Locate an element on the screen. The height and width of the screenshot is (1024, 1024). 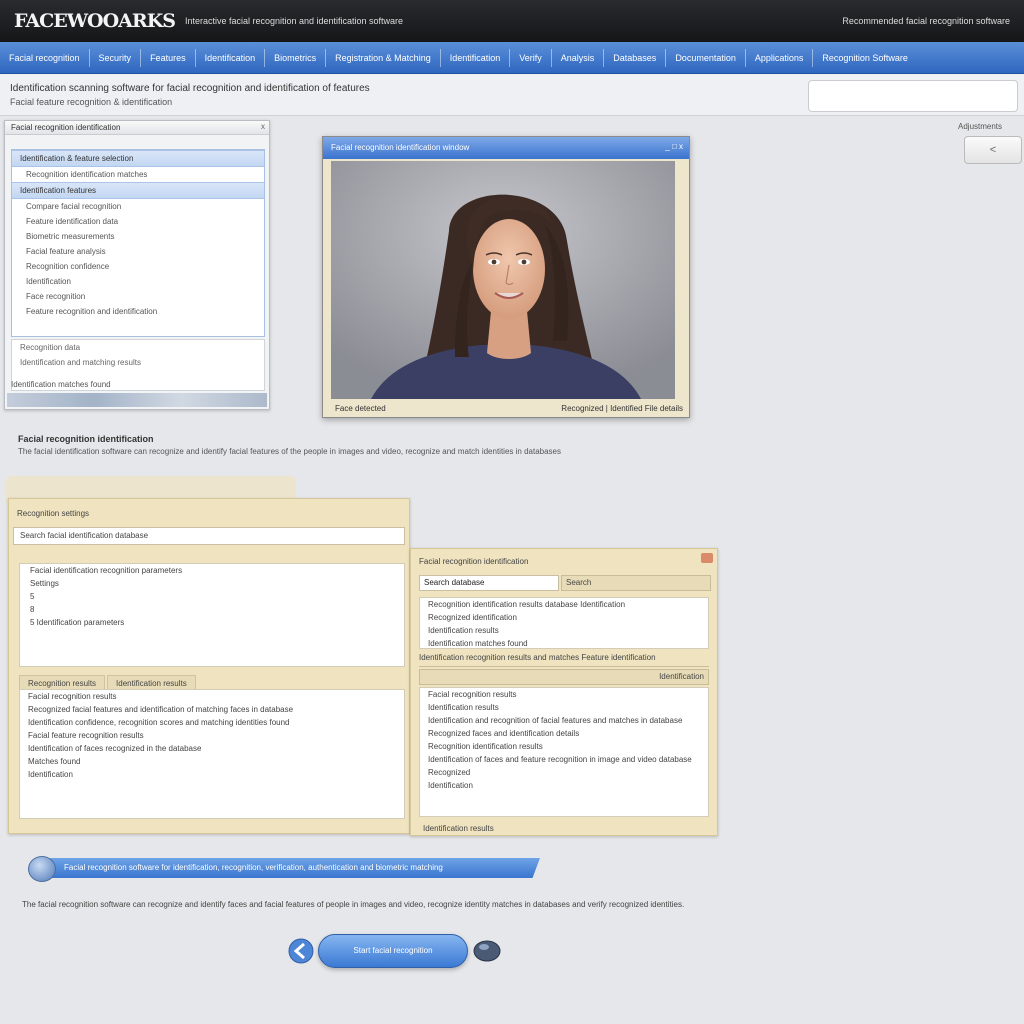
close-icon: x is located at coordinates (263, 126).